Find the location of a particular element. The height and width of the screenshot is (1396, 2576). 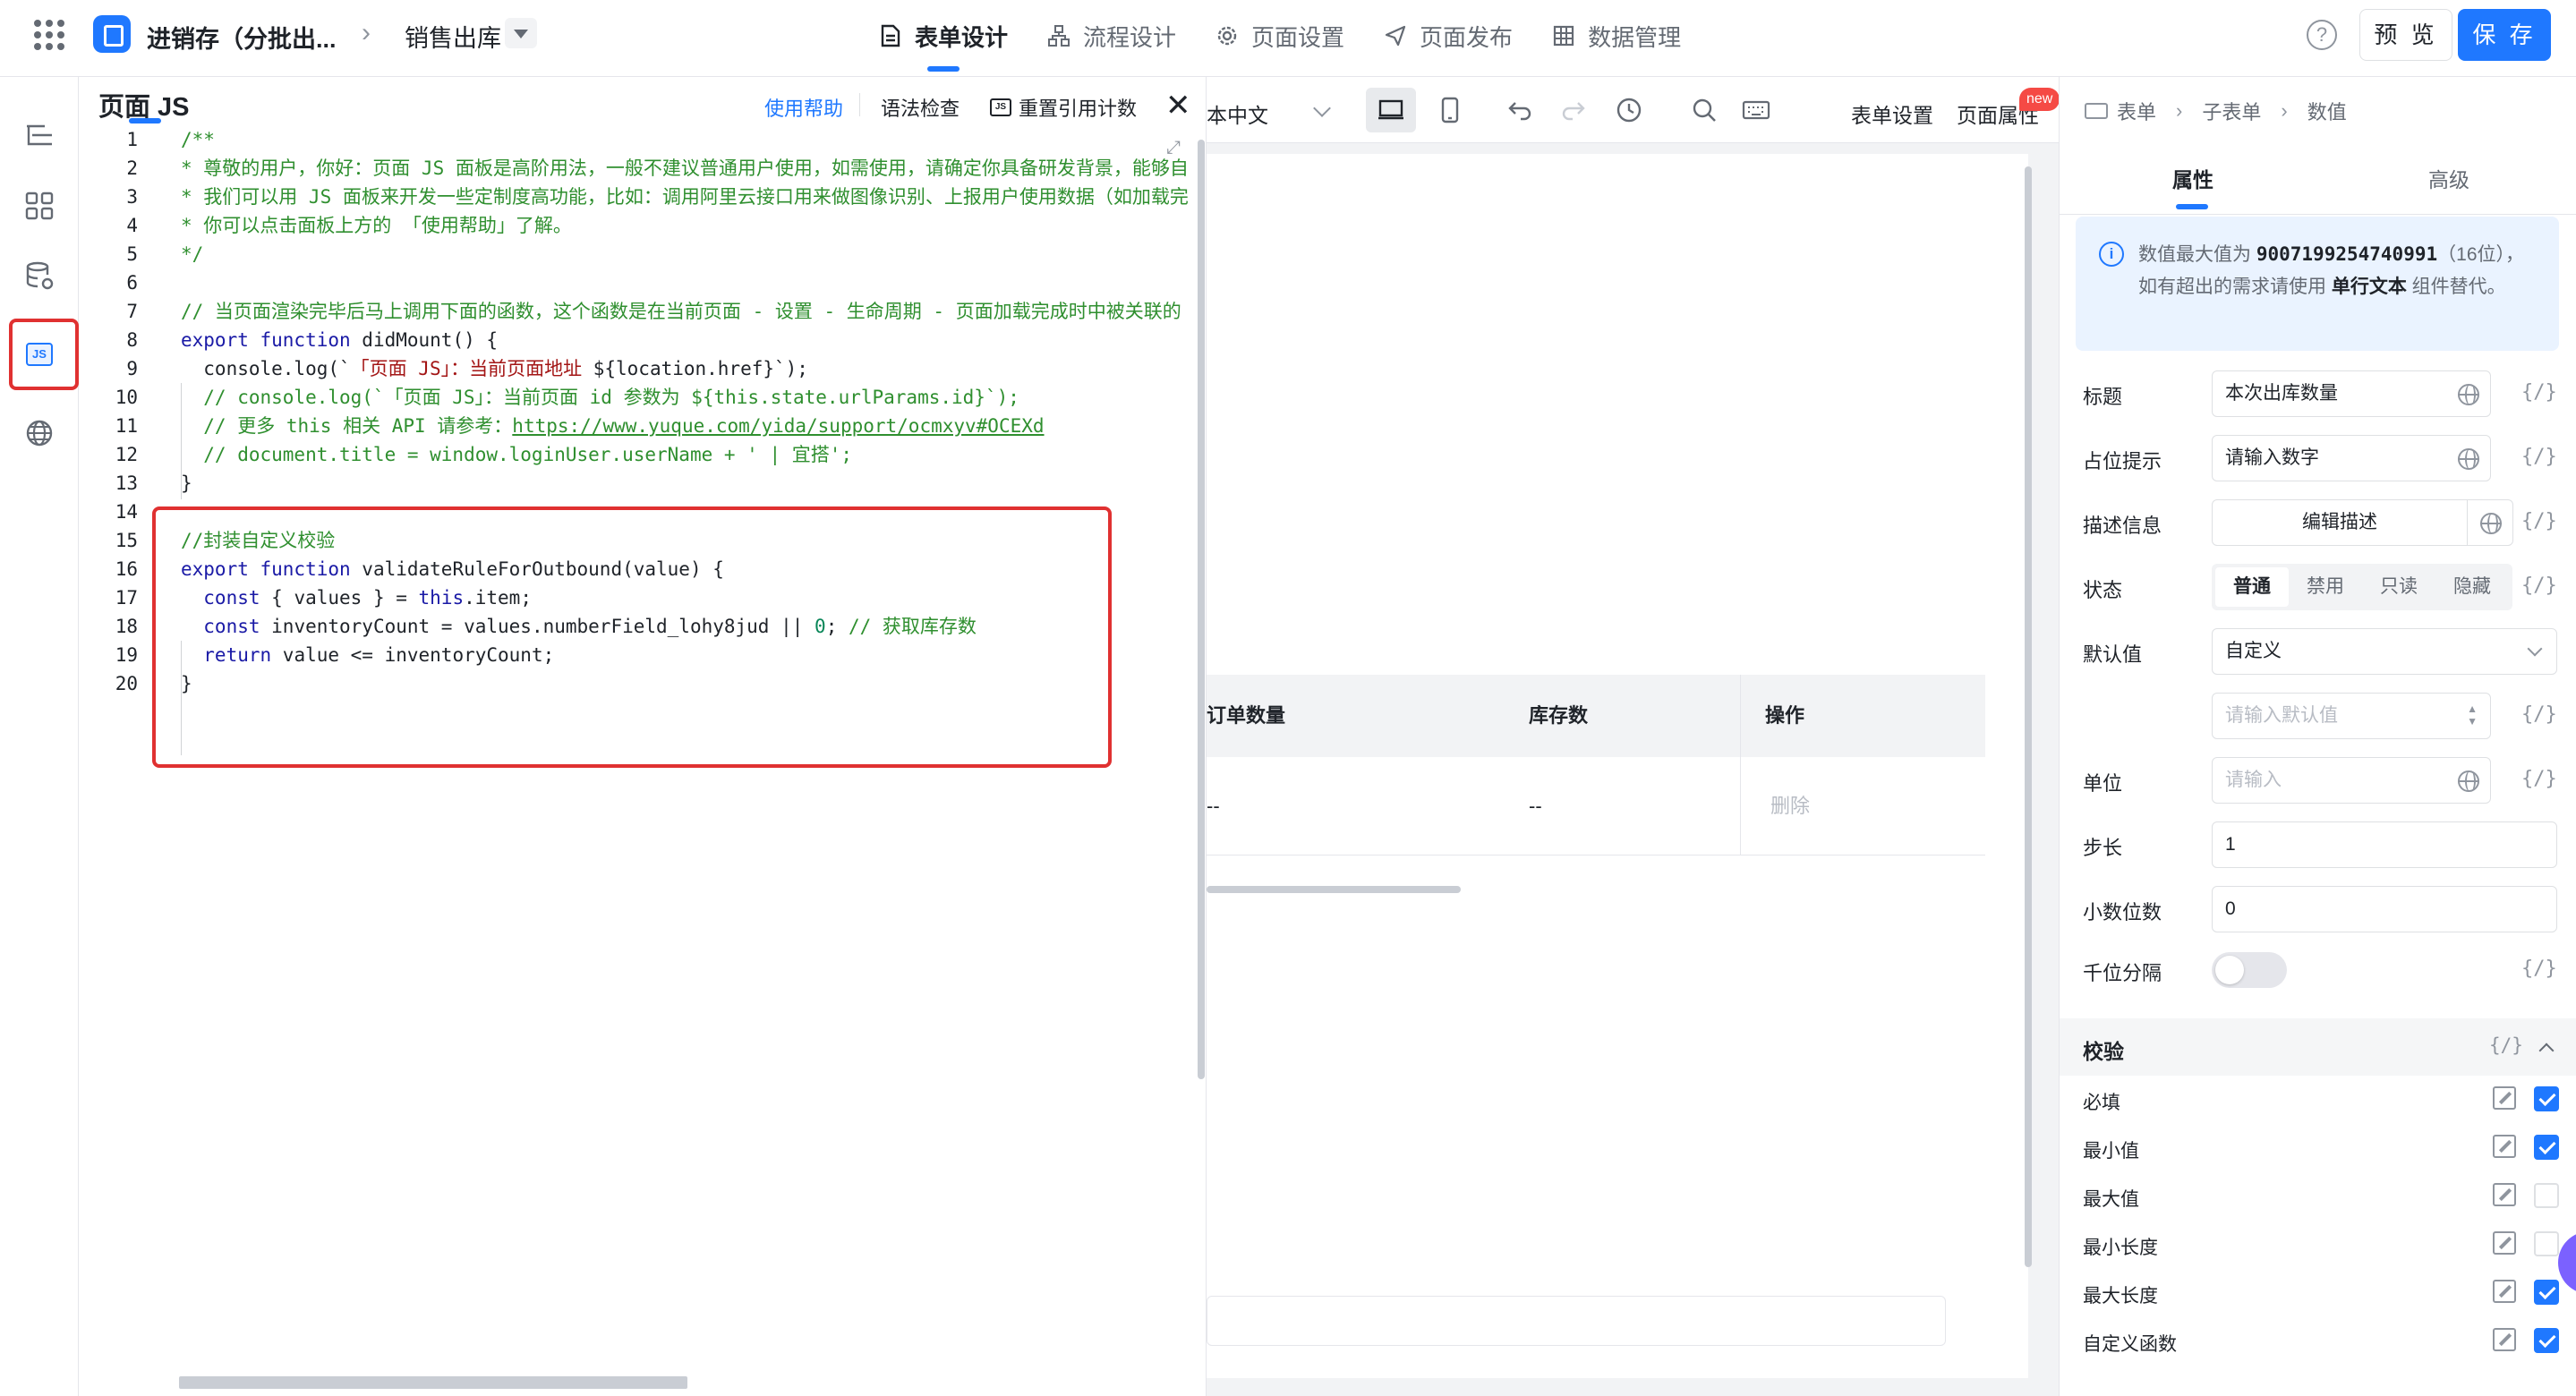

code-vertical-scrollbar is located at coordinates (1201, 609).